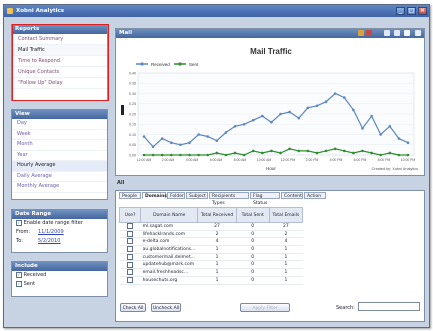  Describe the element at coordinates (217, 226) in the screenshot. I see `cell-received: 27` at that location.